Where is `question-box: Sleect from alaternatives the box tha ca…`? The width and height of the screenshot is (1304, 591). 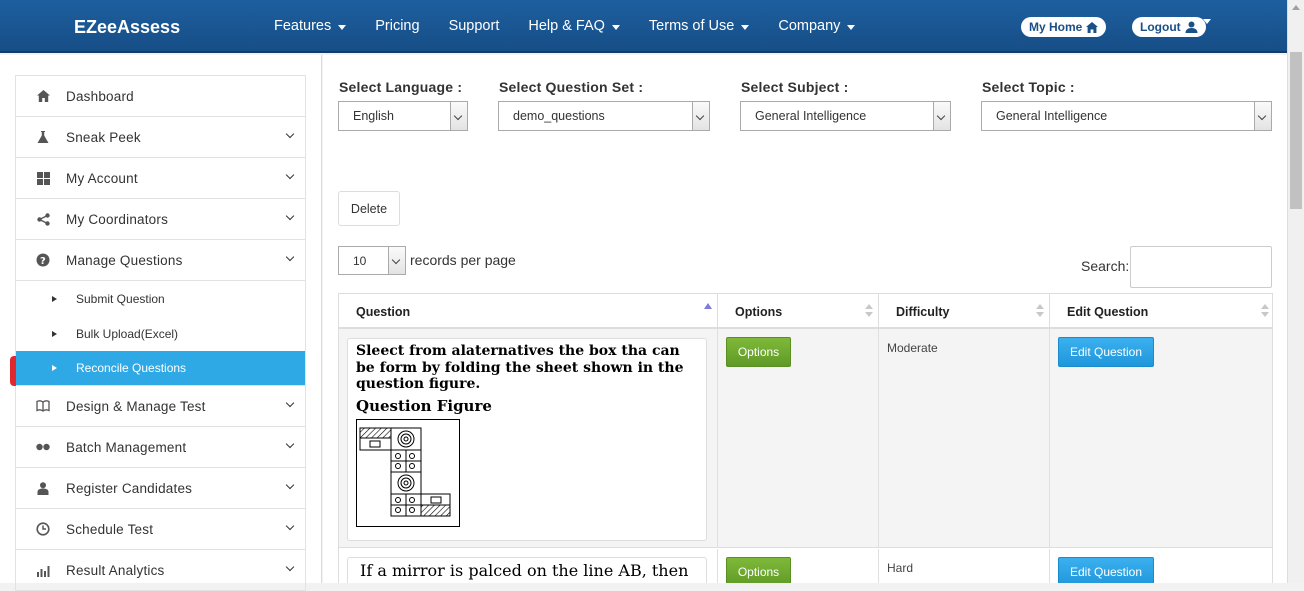
question-box: Sleect from alaternatives the box tha ca… is located at coordinates (527, 439).